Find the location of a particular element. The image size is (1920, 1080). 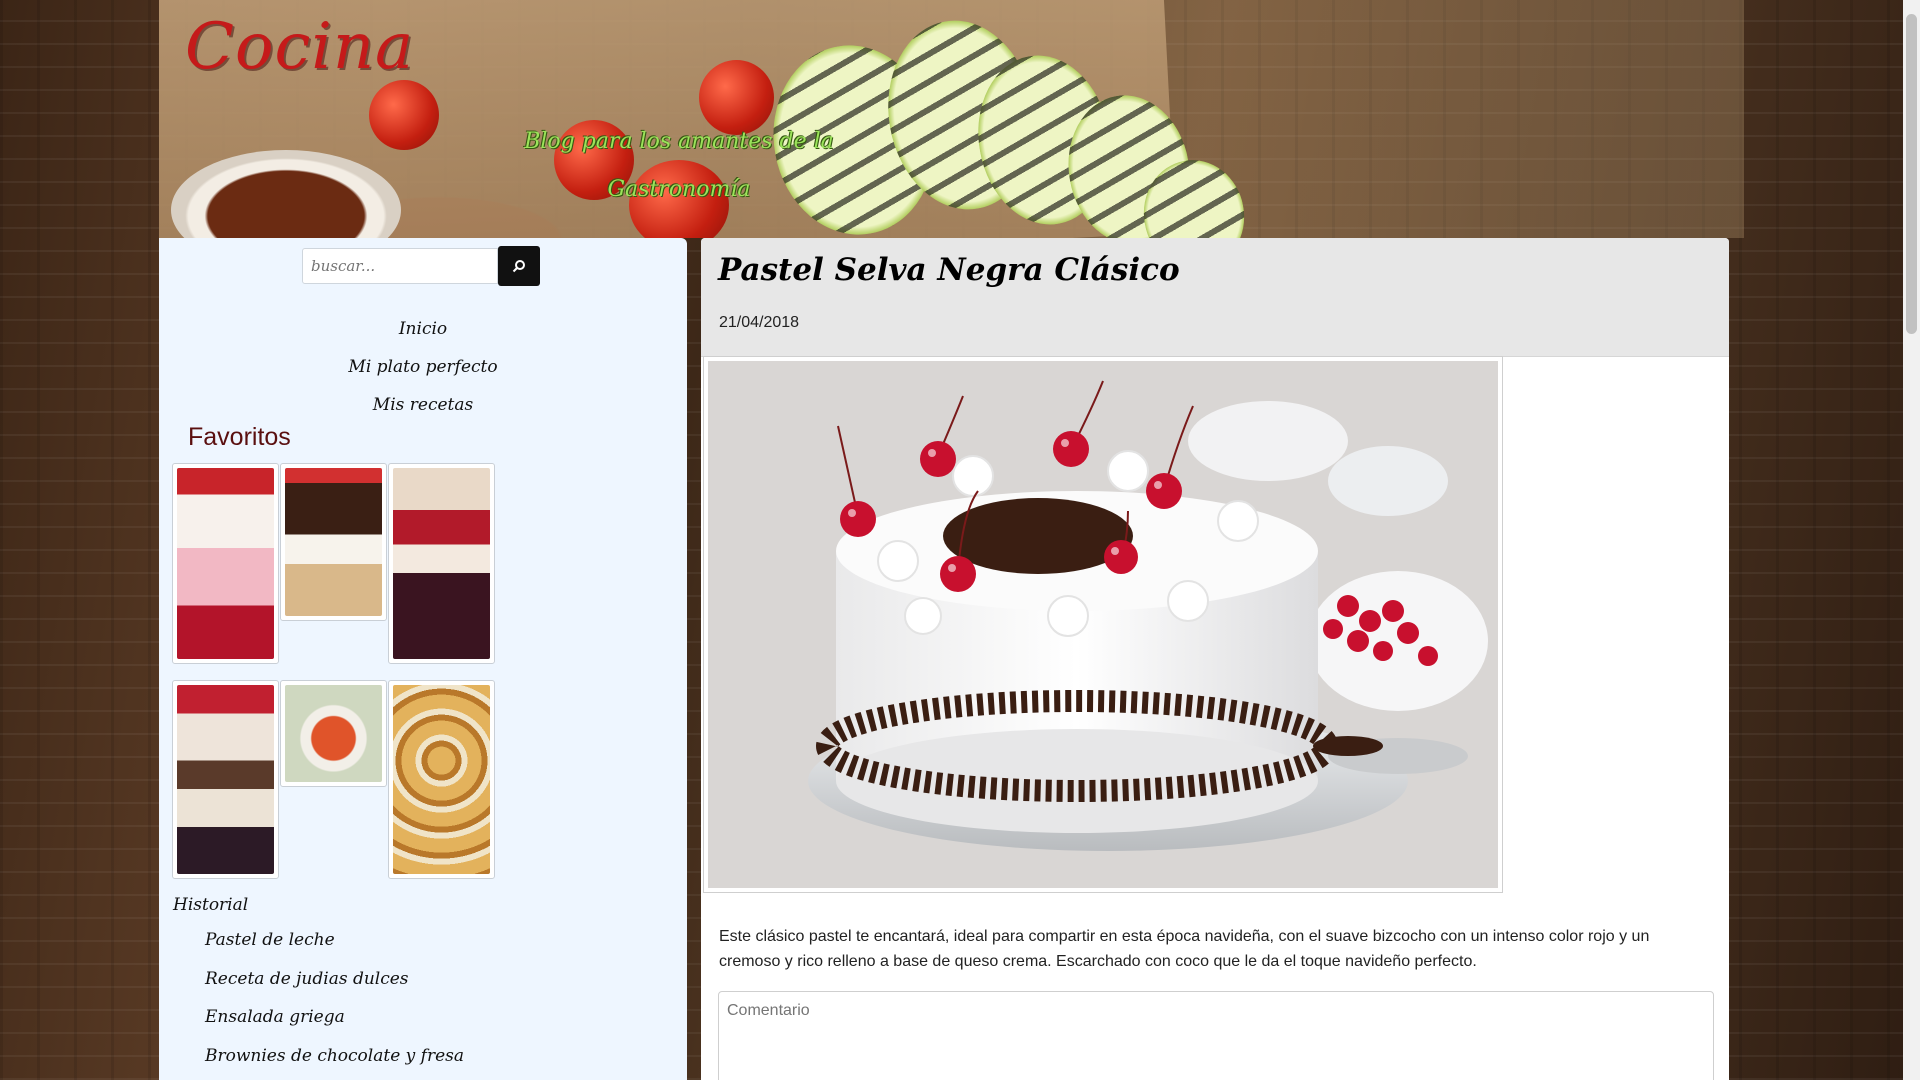

layered-dessert-image is located at coordinates (225, 779).